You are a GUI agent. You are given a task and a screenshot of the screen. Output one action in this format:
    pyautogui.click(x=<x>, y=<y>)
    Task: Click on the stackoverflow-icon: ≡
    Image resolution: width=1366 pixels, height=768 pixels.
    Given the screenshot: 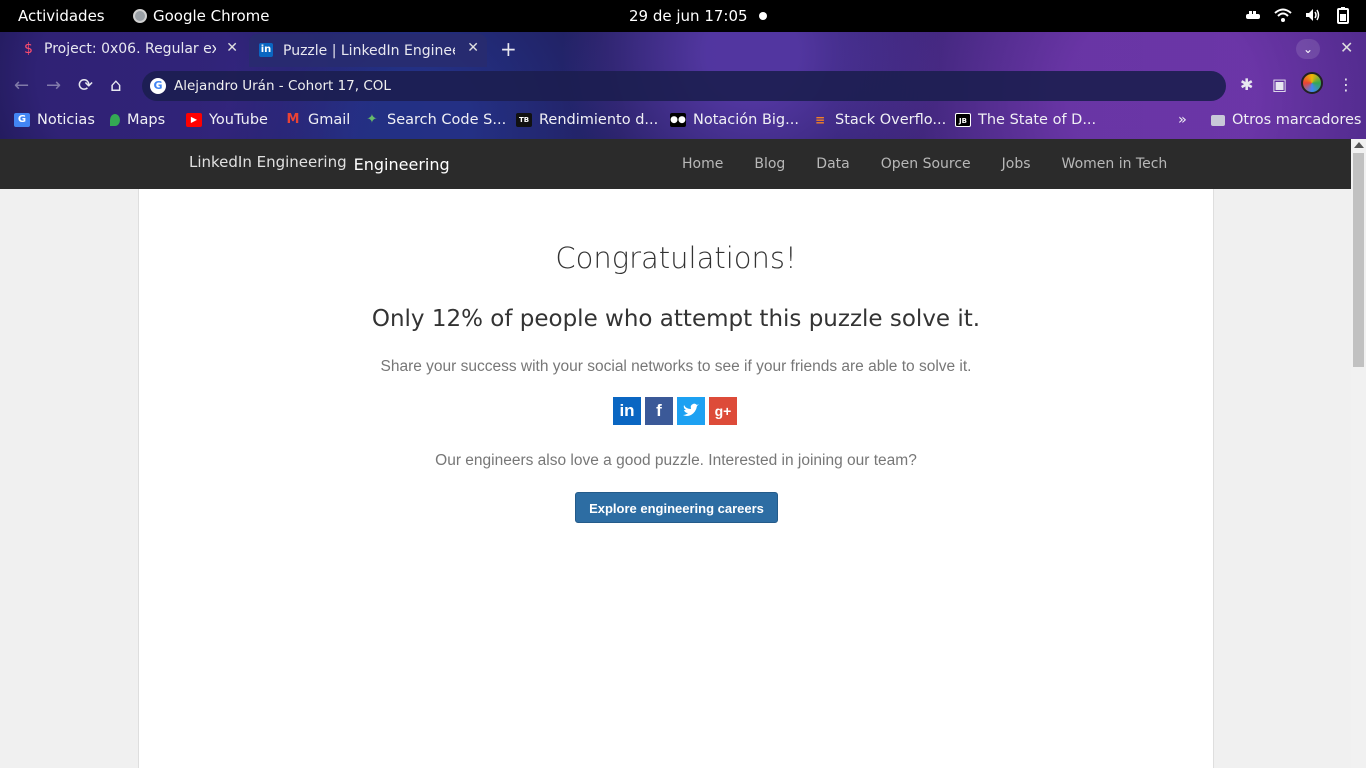 What is the action you would take?
    pyautogui.click(x=820, y=120)
    